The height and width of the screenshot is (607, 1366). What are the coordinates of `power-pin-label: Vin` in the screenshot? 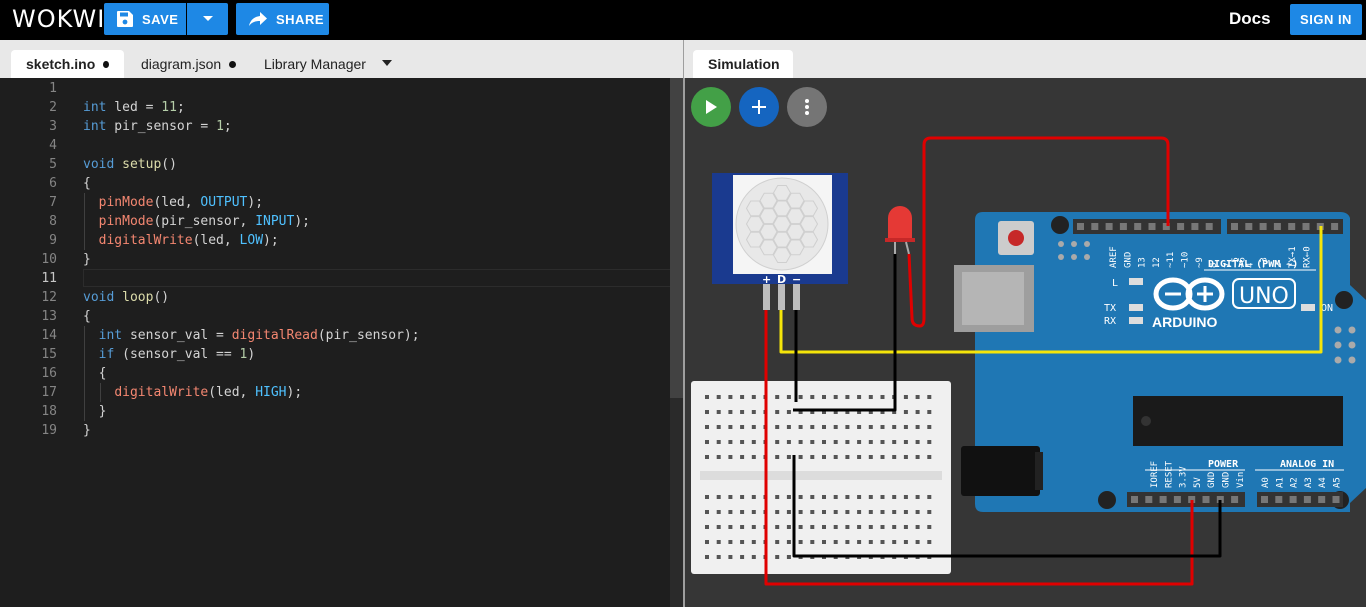 It's located at (1241, 480).